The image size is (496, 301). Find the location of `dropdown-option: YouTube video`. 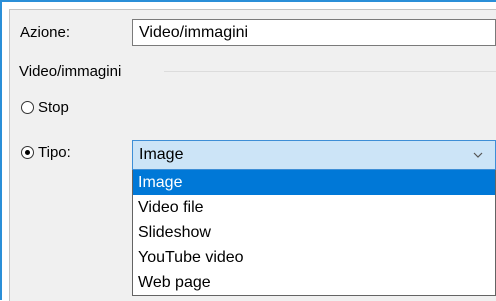

dropdown-option: YouTube video is located at coordinates (314, 257).